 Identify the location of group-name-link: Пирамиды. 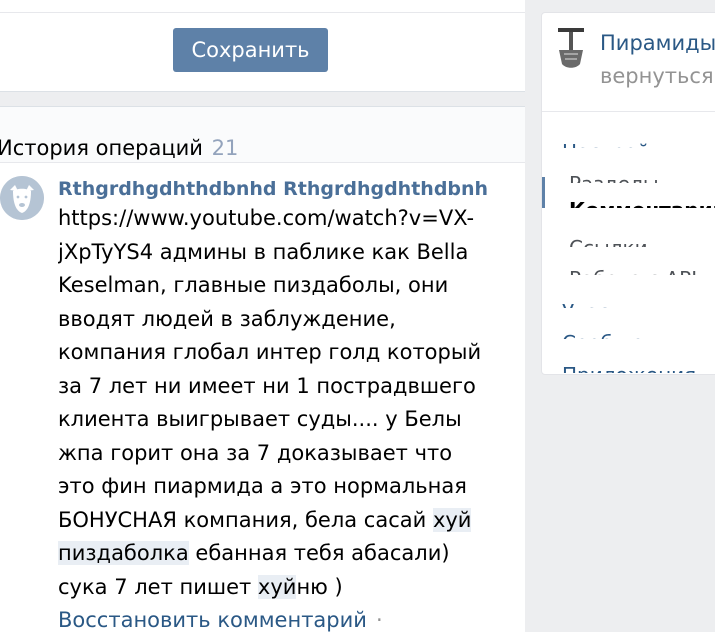
(657, 43).